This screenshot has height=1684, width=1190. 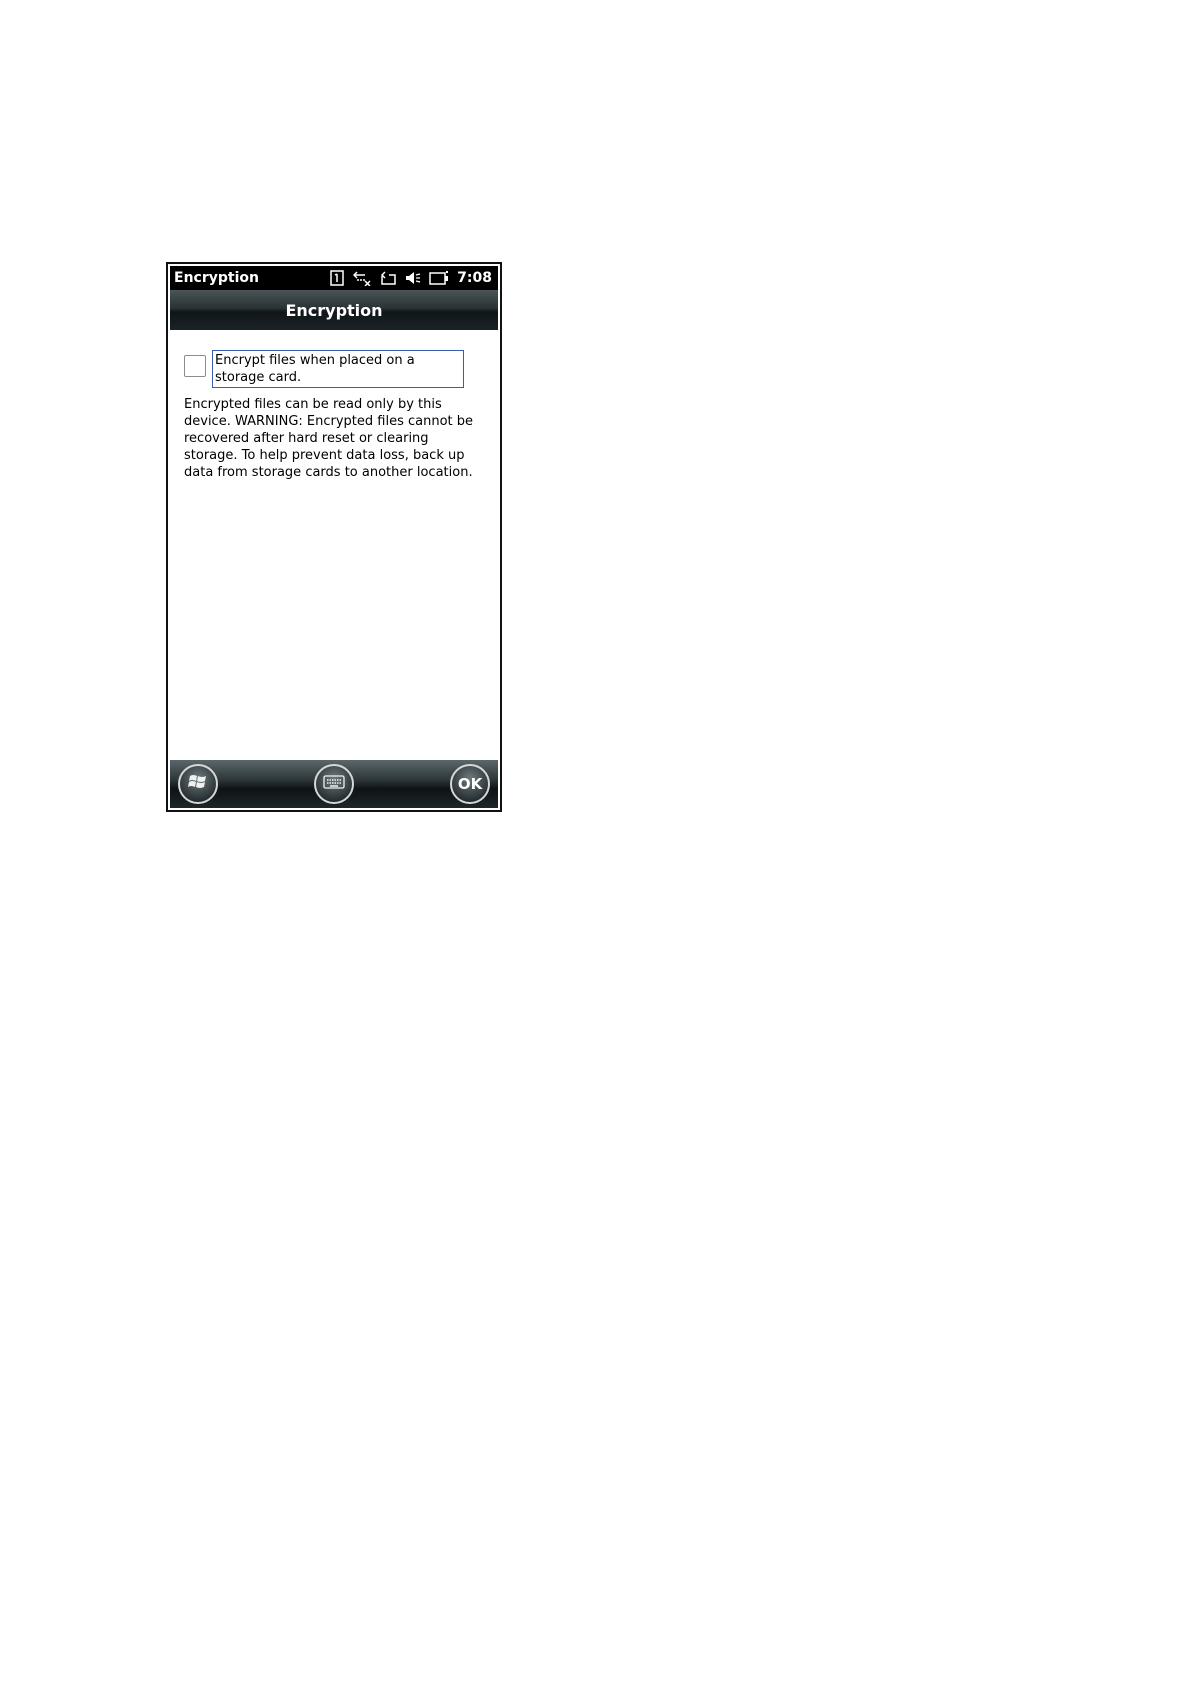 I want to click on page-title-bar: Encryption, so click(x=334, y=310).